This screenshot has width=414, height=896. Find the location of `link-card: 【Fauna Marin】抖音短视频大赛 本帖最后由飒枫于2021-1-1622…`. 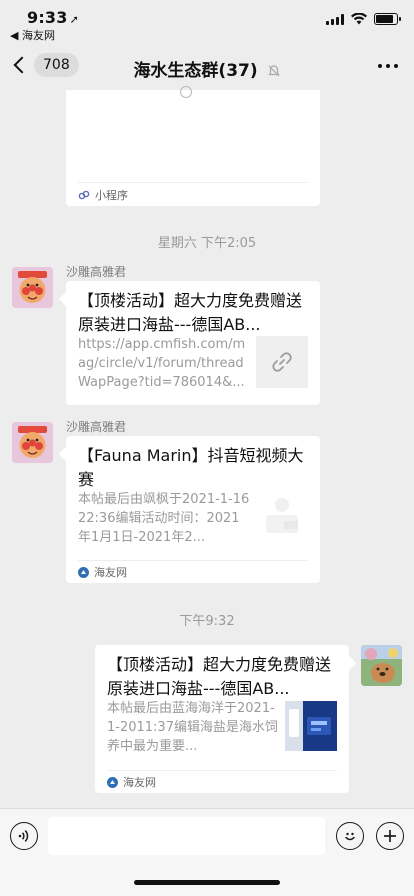

link-card: 【Fauna Marin】抖音短视频大赛 本帖最后由飒枫于2021-1-1622… is located at coordinates (193, 509).